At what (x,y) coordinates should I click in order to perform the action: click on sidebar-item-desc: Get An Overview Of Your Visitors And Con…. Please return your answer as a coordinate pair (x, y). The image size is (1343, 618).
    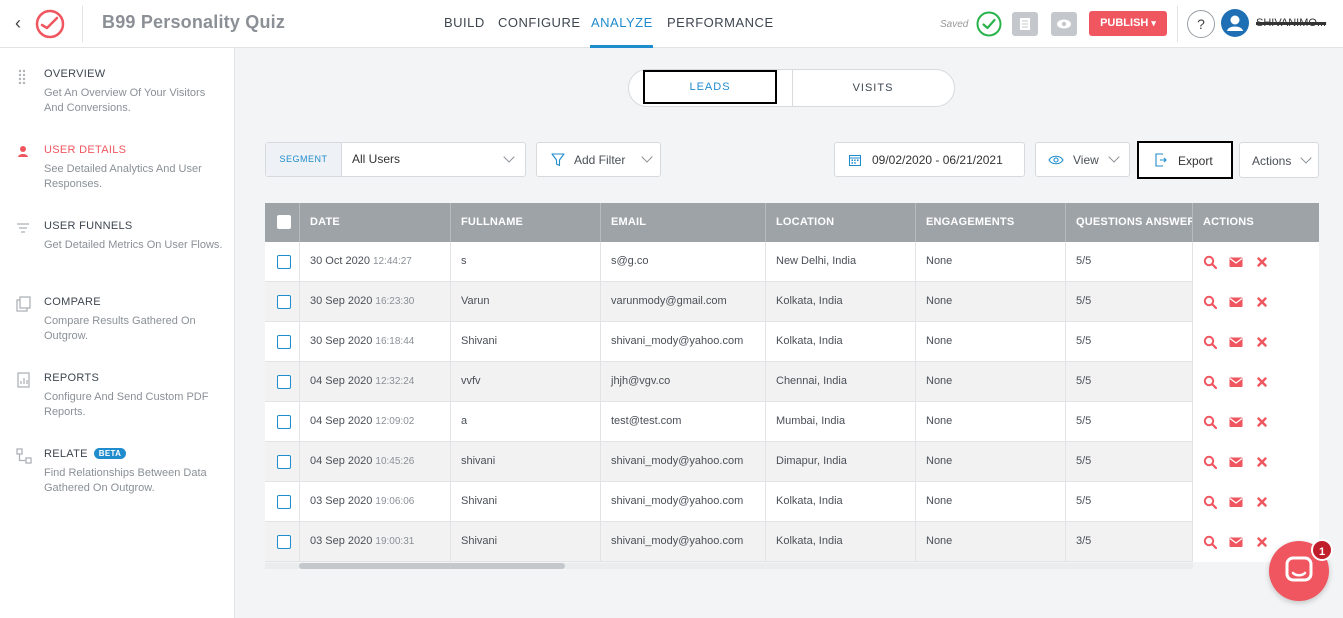
    Looking at the image, I should click on (125, 100).